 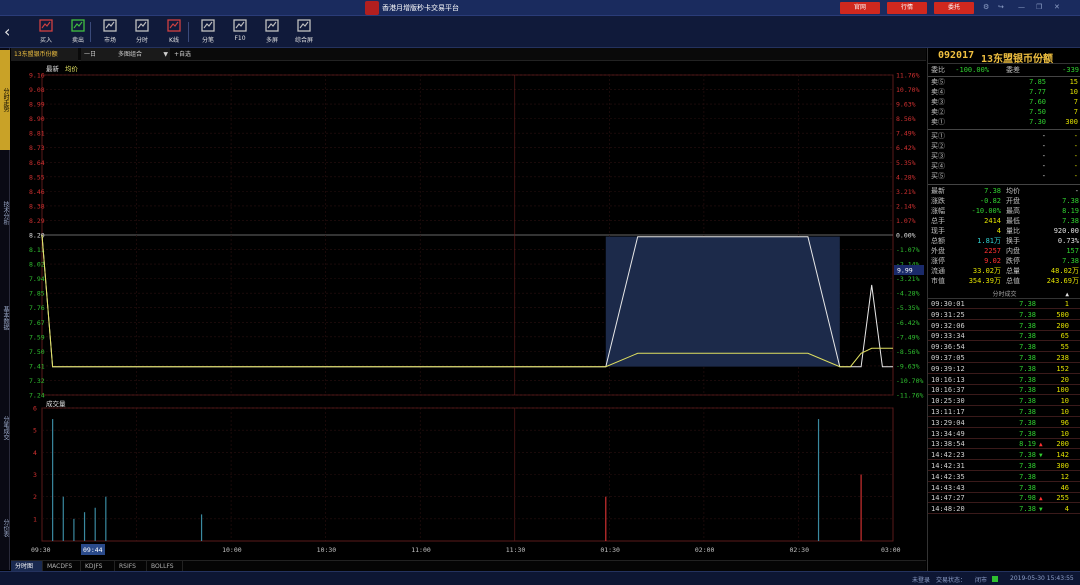 I want to click on tick-time: 09:31:25, so click(x=948, y=314).